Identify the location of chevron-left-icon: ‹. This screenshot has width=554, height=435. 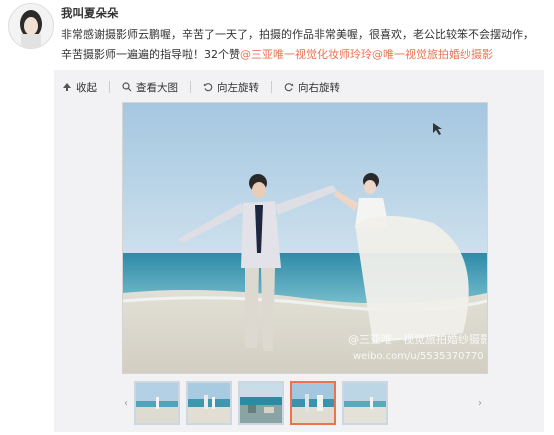
(126, 403).